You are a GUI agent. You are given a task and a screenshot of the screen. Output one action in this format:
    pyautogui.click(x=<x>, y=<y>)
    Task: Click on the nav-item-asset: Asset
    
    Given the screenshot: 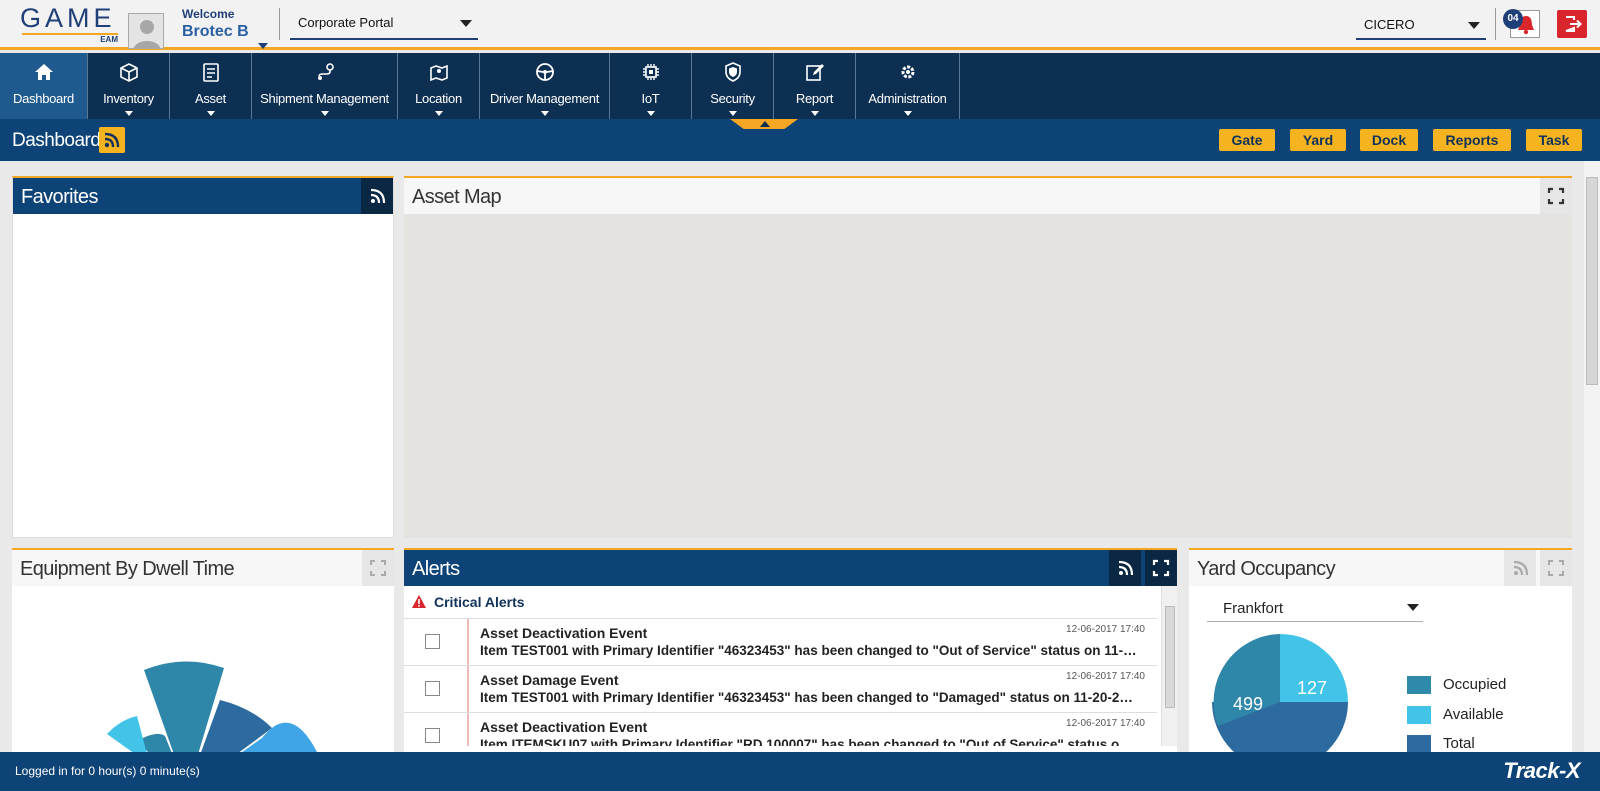 What is the action you would take?
    pyautogui.click(x=211, y=86)
    